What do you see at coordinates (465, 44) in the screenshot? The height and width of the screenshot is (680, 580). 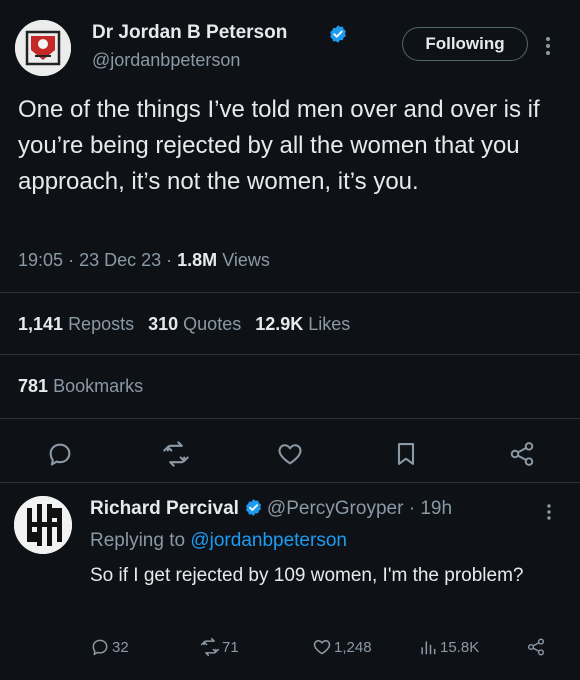 I see `following-button: Following` at bounding box center [465, 44].